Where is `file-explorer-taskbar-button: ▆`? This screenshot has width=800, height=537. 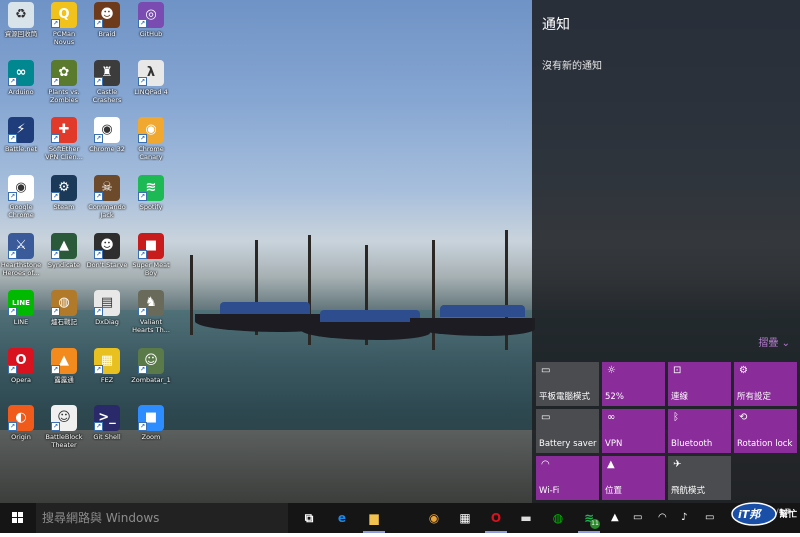 file-explorer-taskbar-button: ▆ is located at coordinates (374, 519).